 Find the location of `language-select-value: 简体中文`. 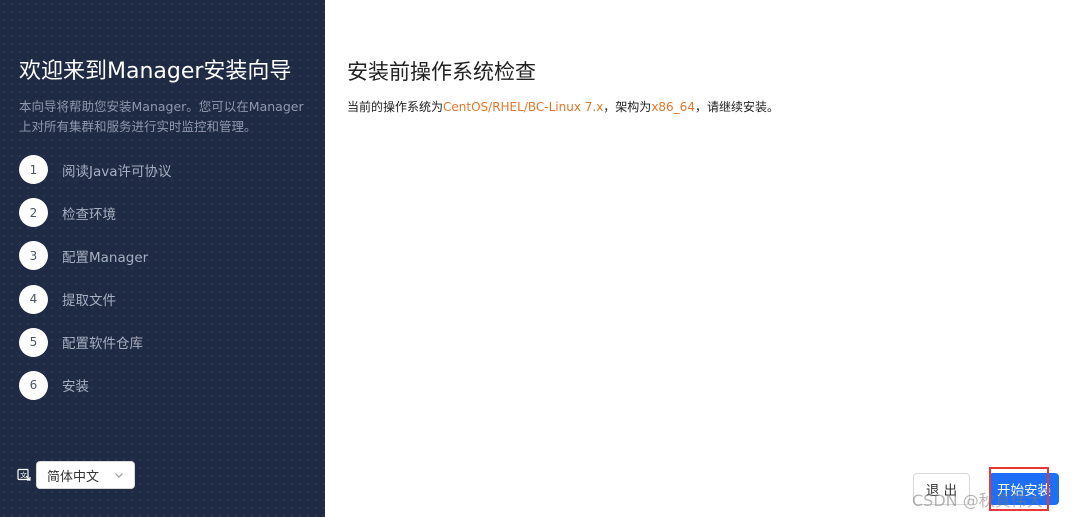

language-select-value: 简体中文 is located at coordinates (73, 477).